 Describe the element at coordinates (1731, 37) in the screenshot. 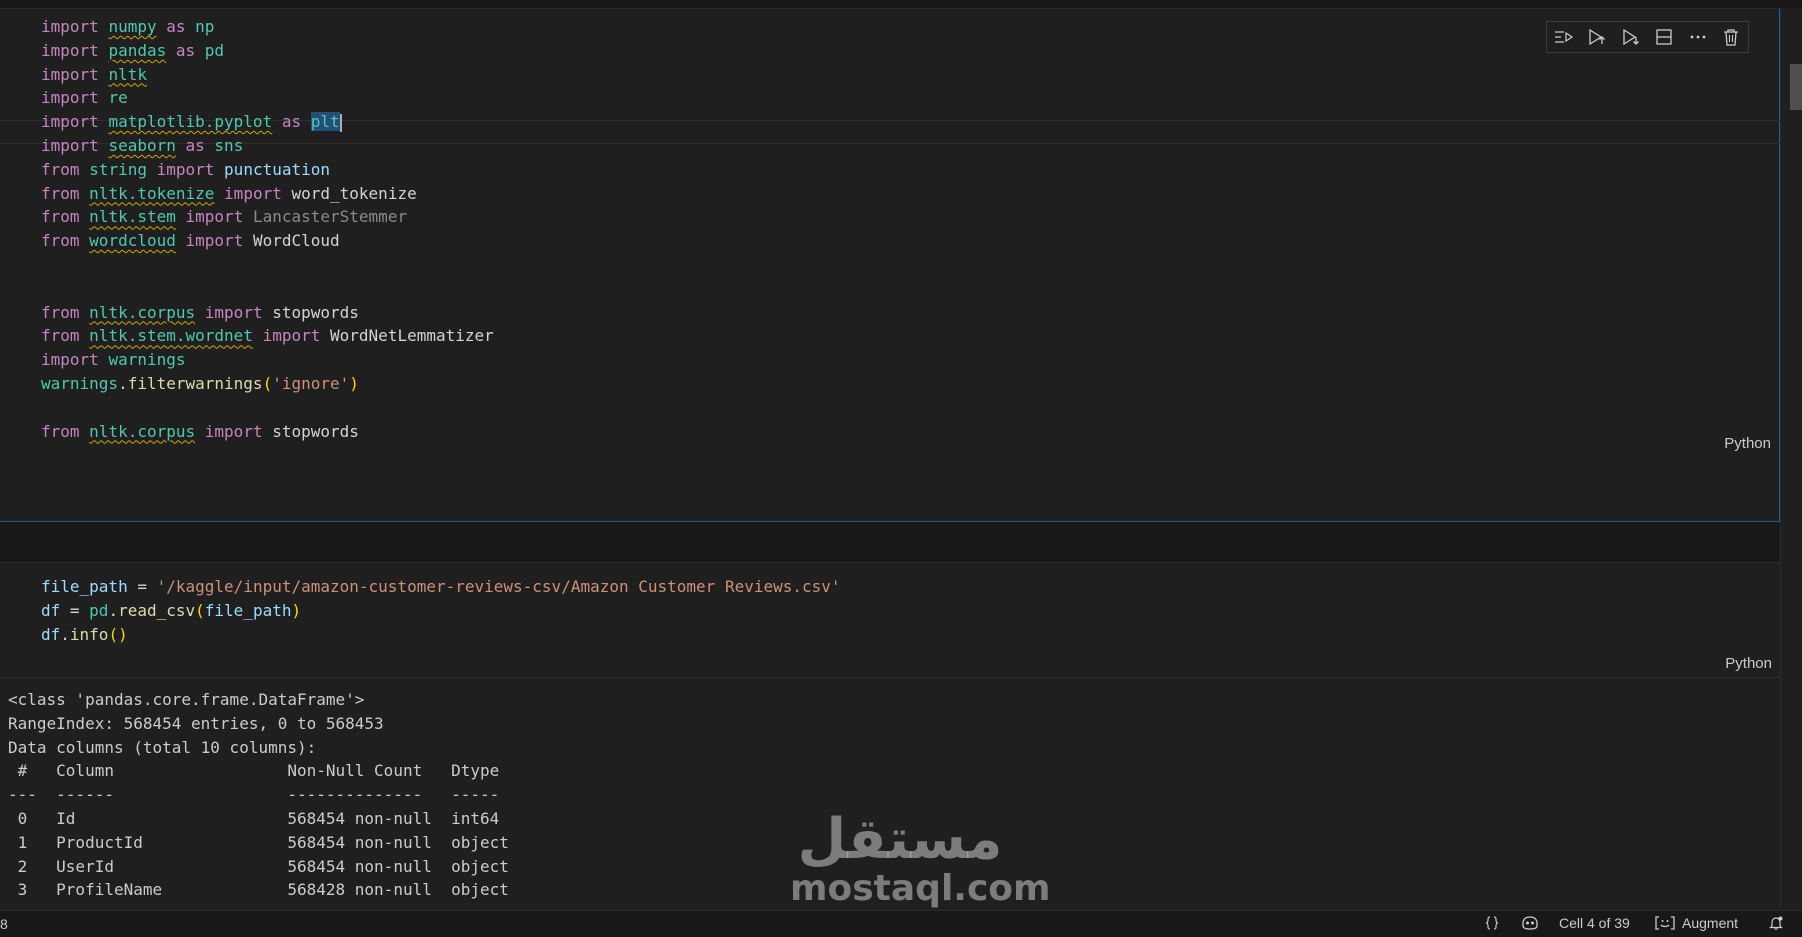

I see `delete-icon` at that location.